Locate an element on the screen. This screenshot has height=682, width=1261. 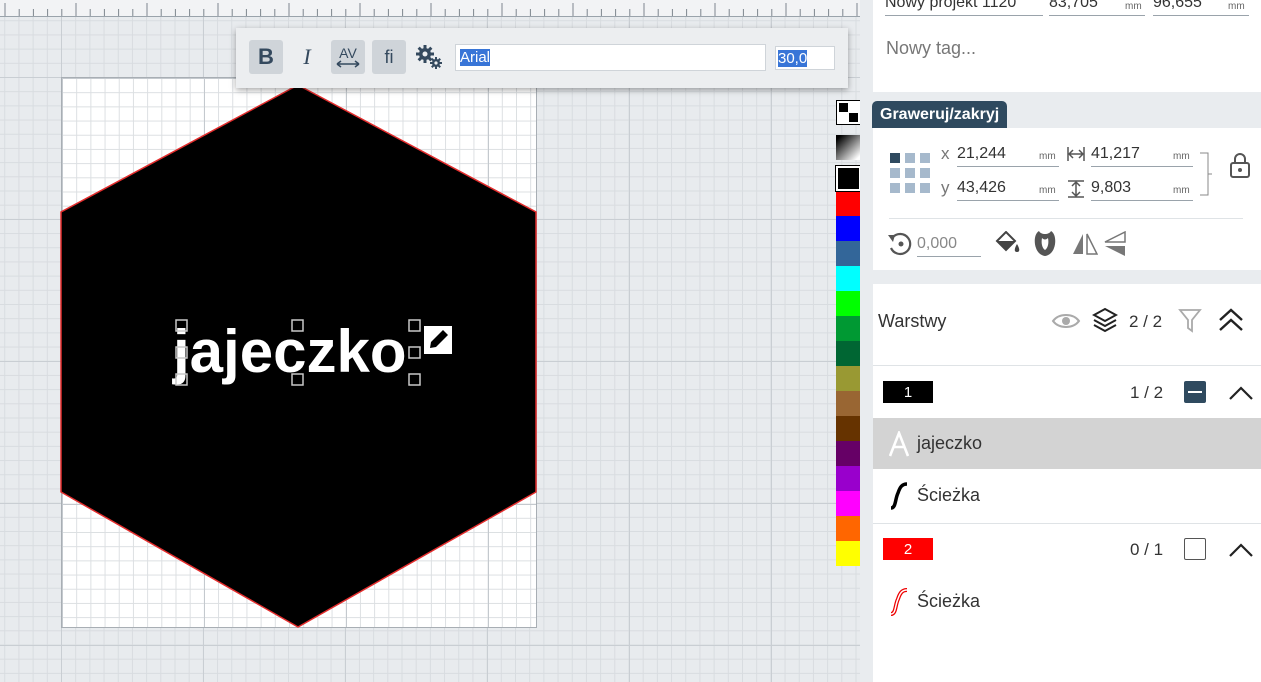
bold-button: B is located at coordinates (266, 57).